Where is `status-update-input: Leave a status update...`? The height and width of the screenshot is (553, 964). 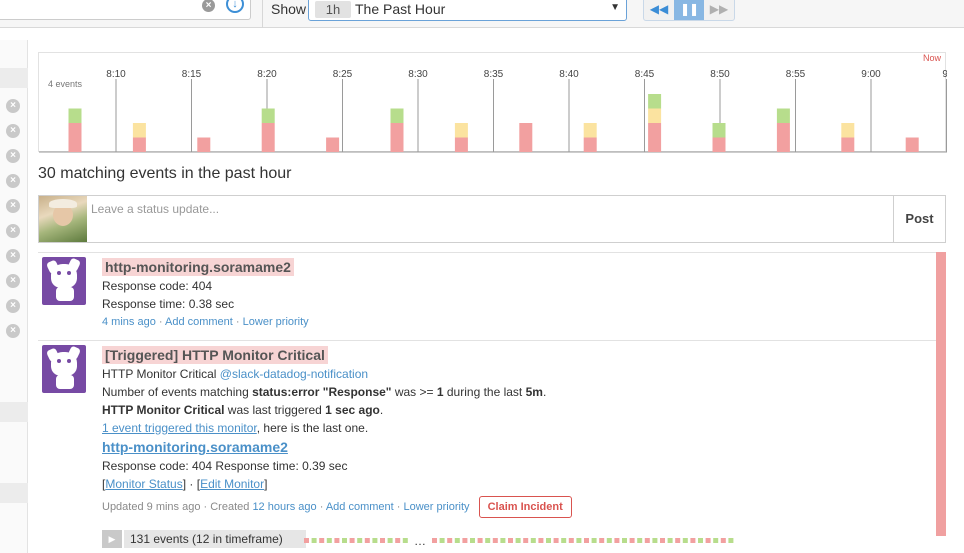
status-update-input: Leave a status update... is located at coordinates (155, 209).